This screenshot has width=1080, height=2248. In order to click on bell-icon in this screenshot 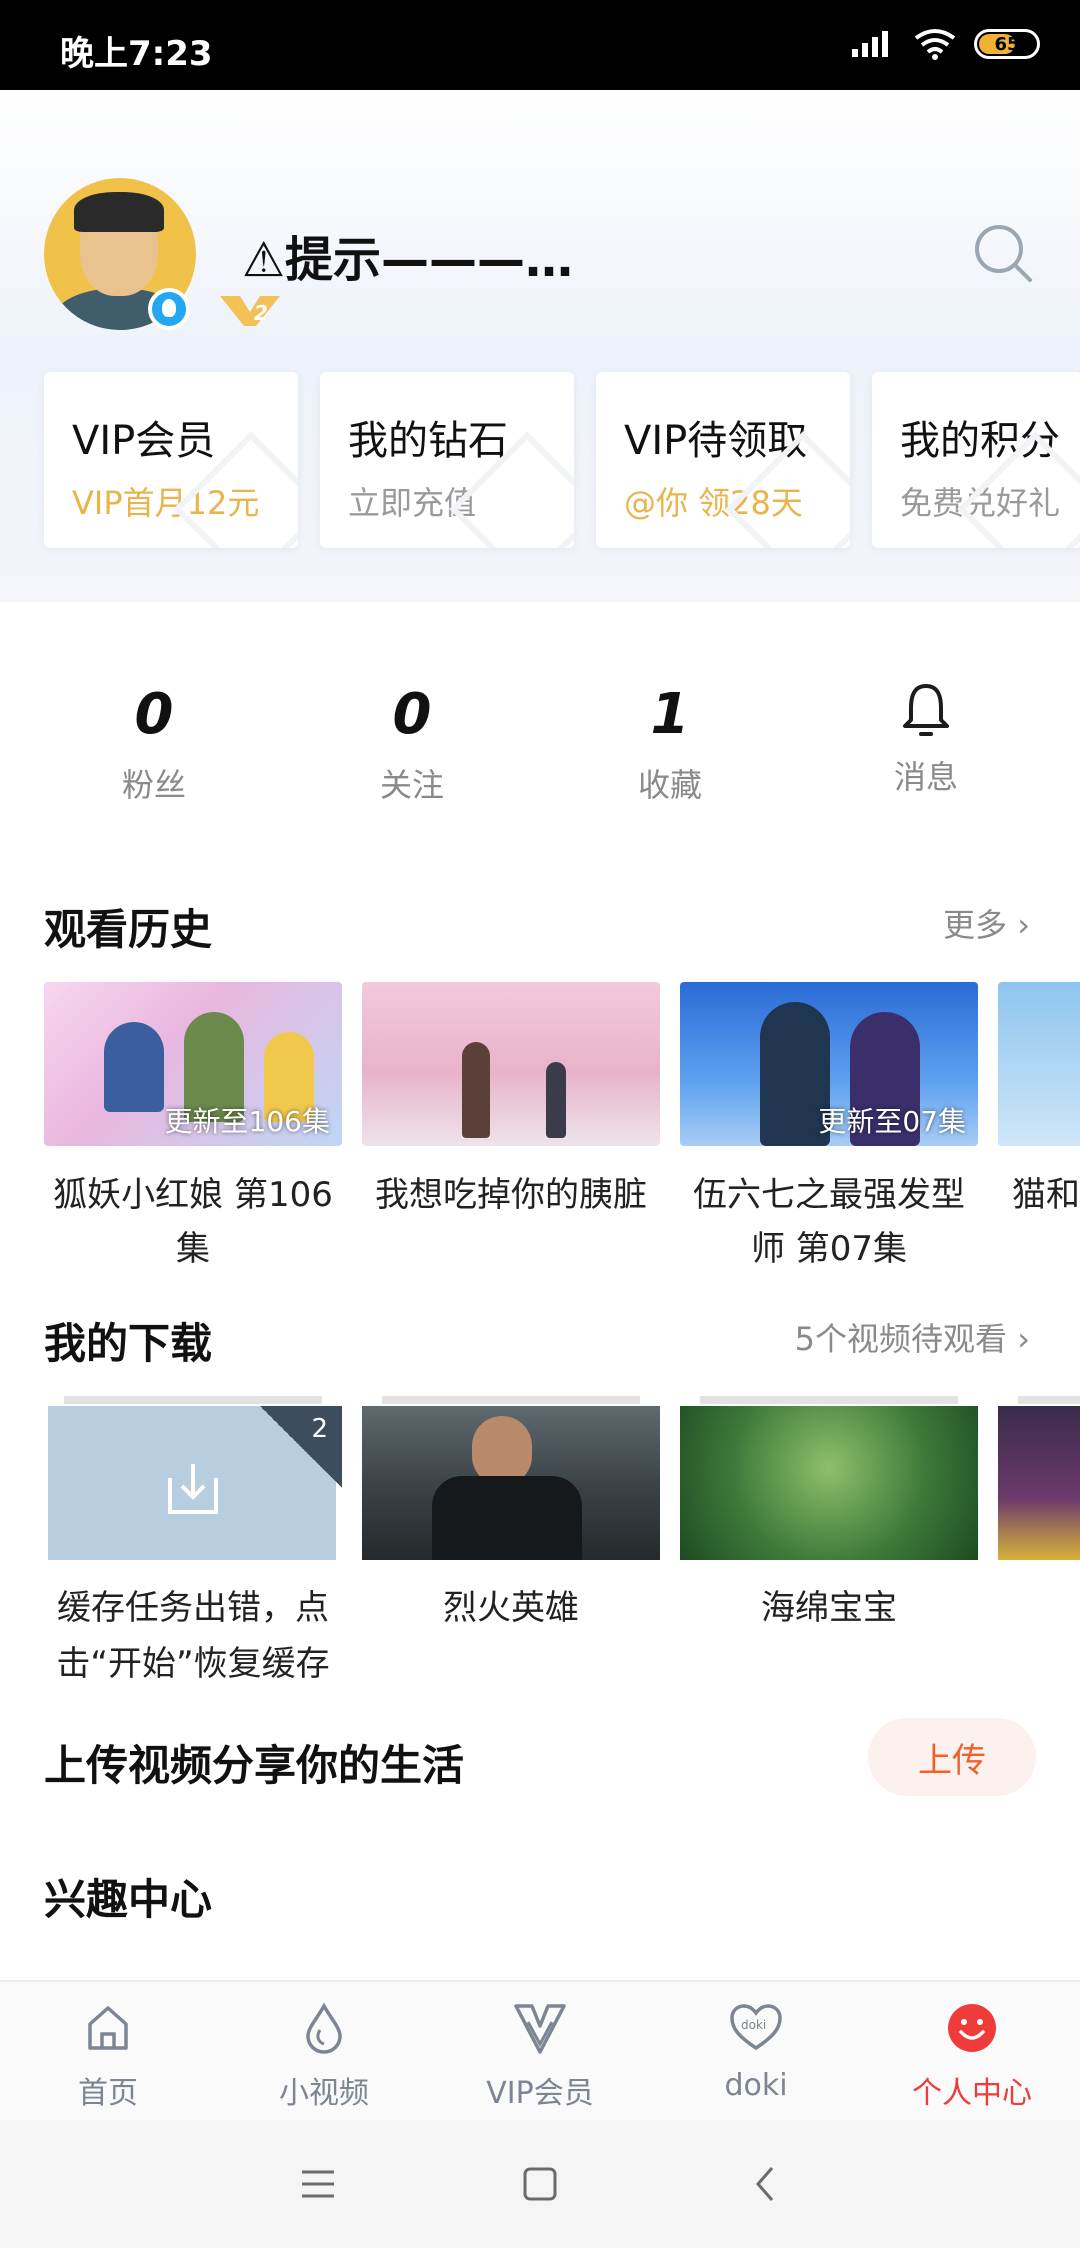, I will do `click(926, 710)`.